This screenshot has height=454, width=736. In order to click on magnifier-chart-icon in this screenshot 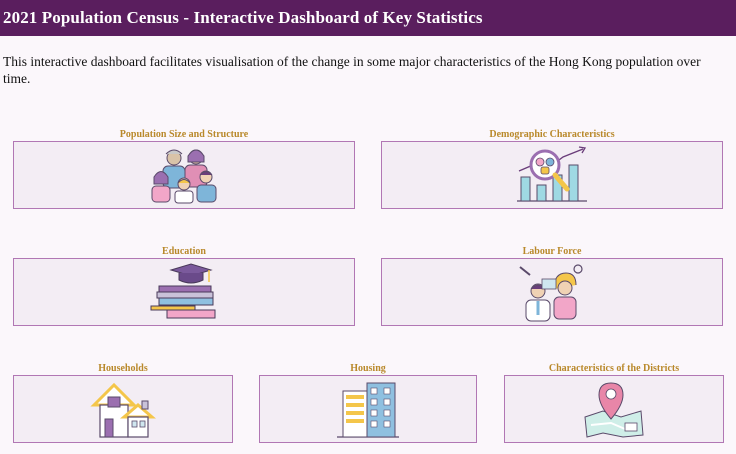, I will do `click(552, 174)`.